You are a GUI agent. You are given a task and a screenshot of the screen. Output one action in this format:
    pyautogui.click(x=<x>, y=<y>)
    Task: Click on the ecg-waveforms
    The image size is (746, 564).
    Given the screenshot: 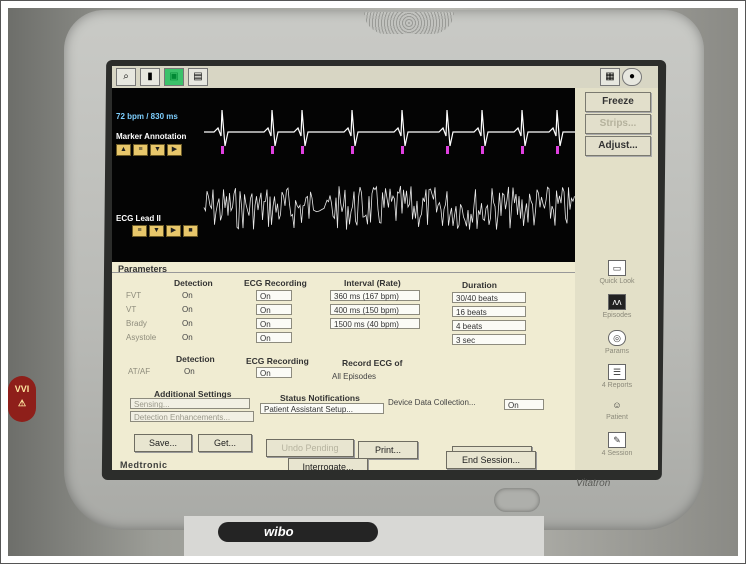 What is the action you would take?
    pyautogui.click(x=389, y=169)
    